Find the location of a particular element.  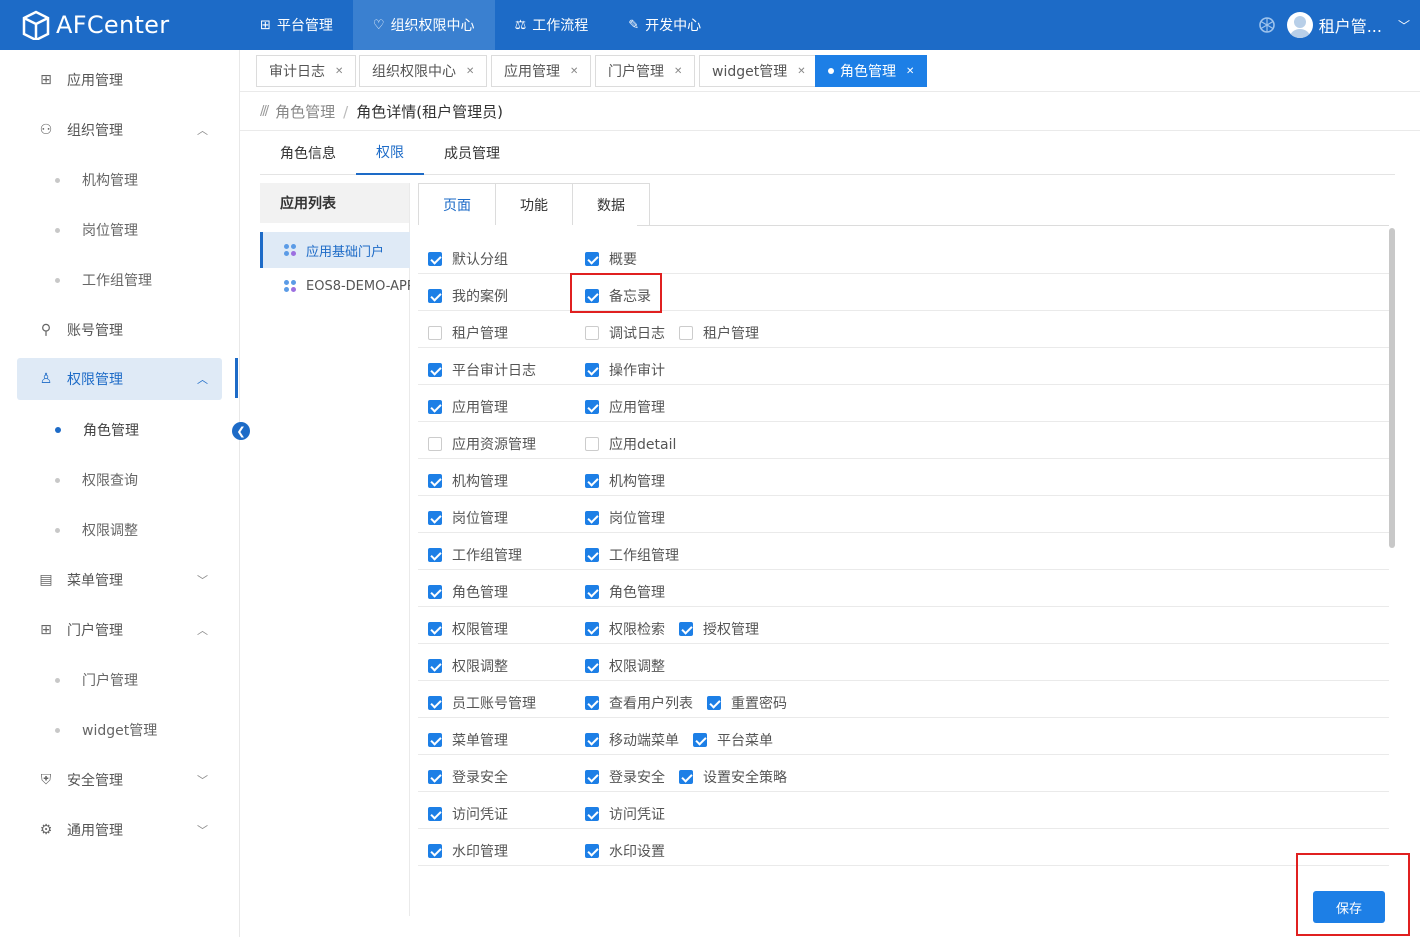

tab-permissions: 权限 is located at coordinates (390, 153).